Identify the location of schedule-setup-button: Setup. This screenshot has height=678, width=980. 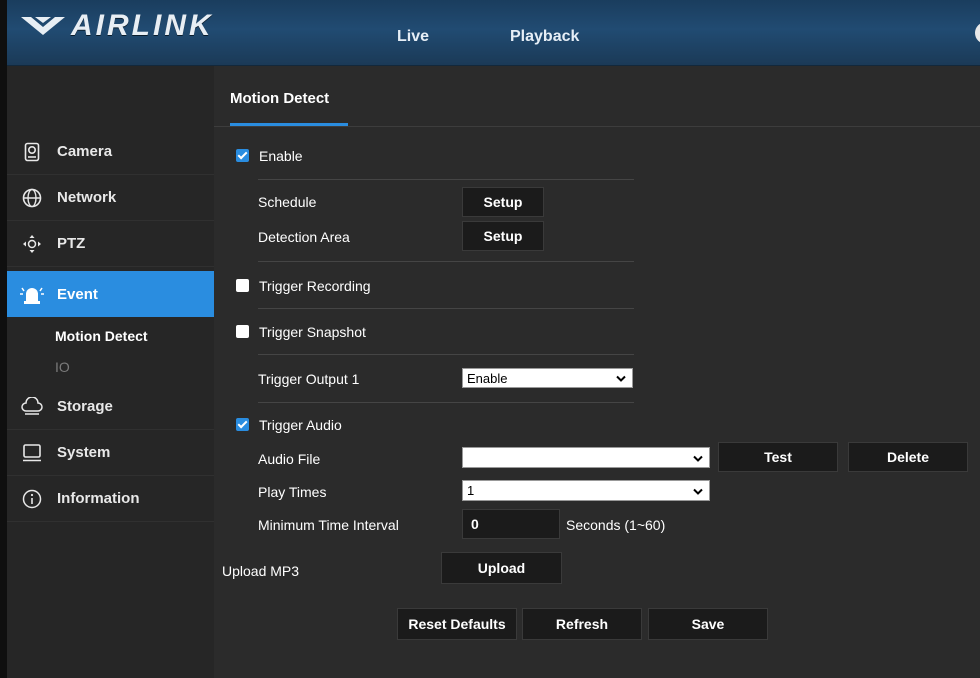
(503, 202).